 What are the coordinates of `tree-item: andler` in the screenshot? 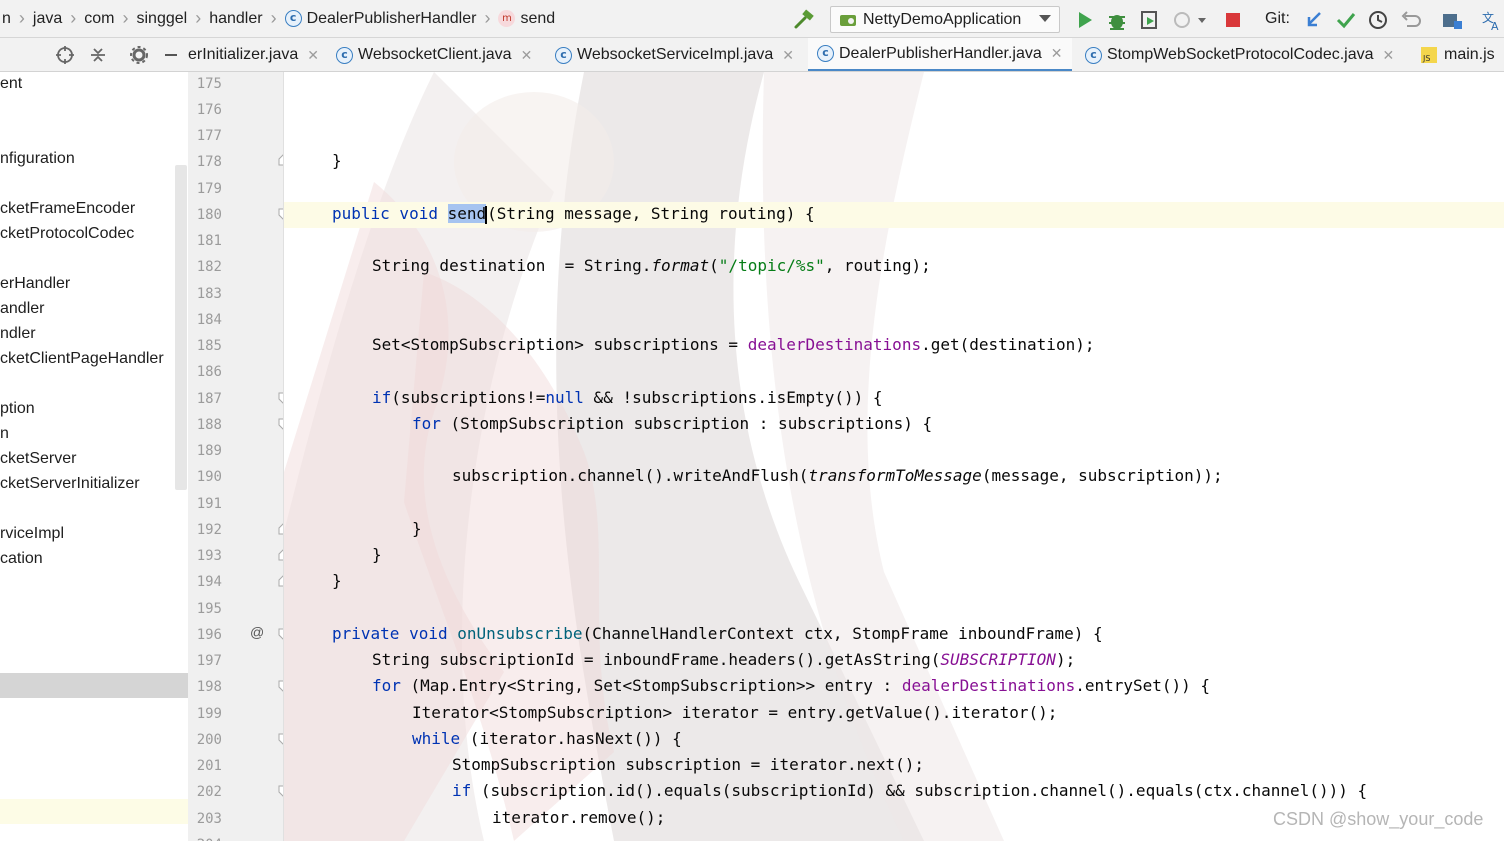 It's located at (22, 309).